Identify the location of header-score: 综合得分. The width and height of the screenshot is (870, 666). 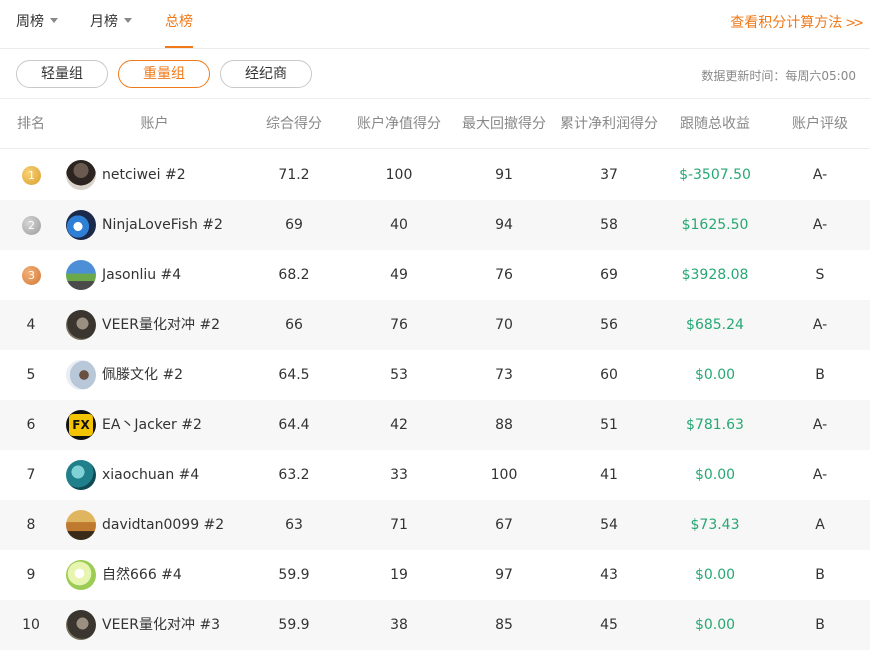
(294, 124).